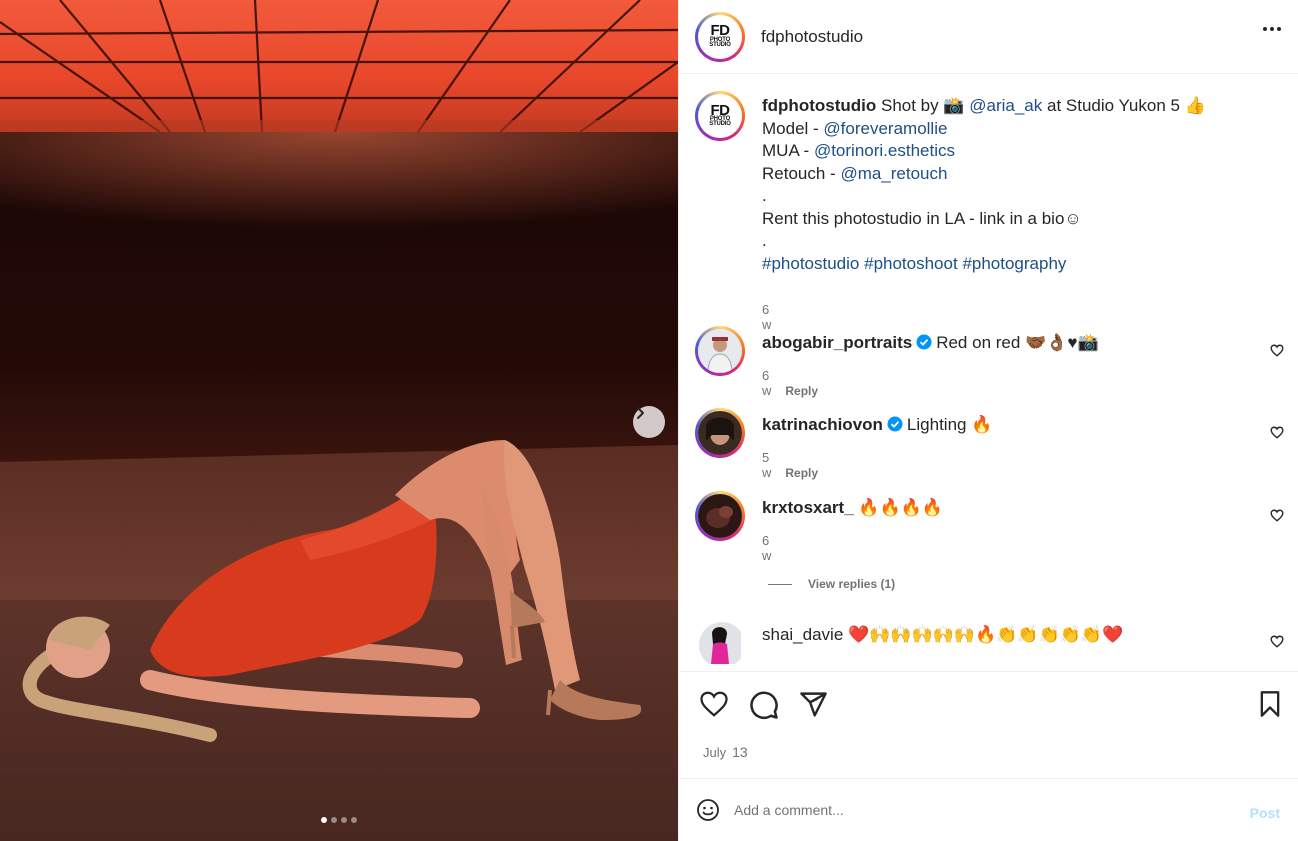 The width and height of the screenshot is (1298, 841). Describe the element at coordinates (767, 465) in the screenshot. I see `comment-time: 5 w` at that location.